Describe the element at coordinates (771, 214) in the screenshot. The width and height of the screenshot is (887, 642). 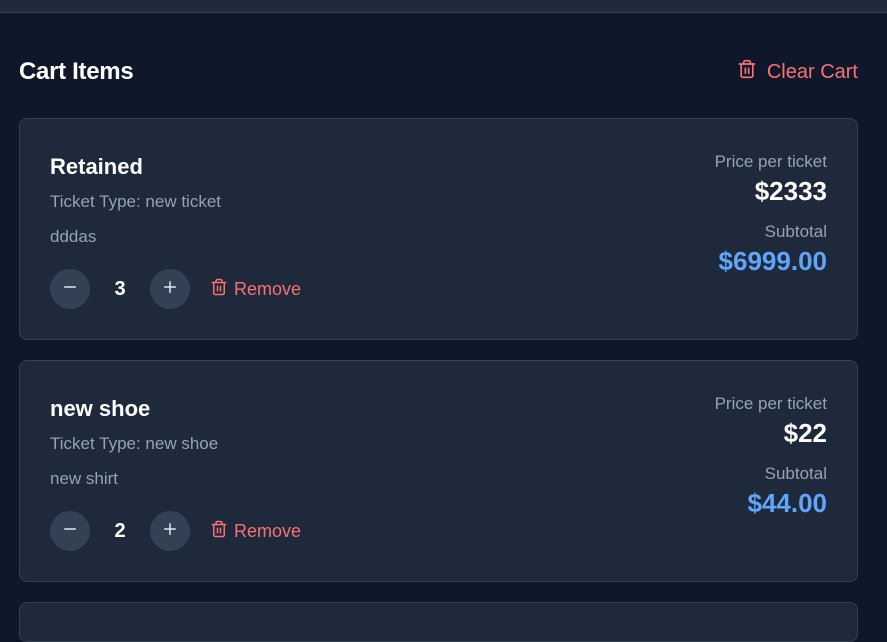
I see `price-summary: Price per ticket $2333 Subtotal $6999.00` at that location.